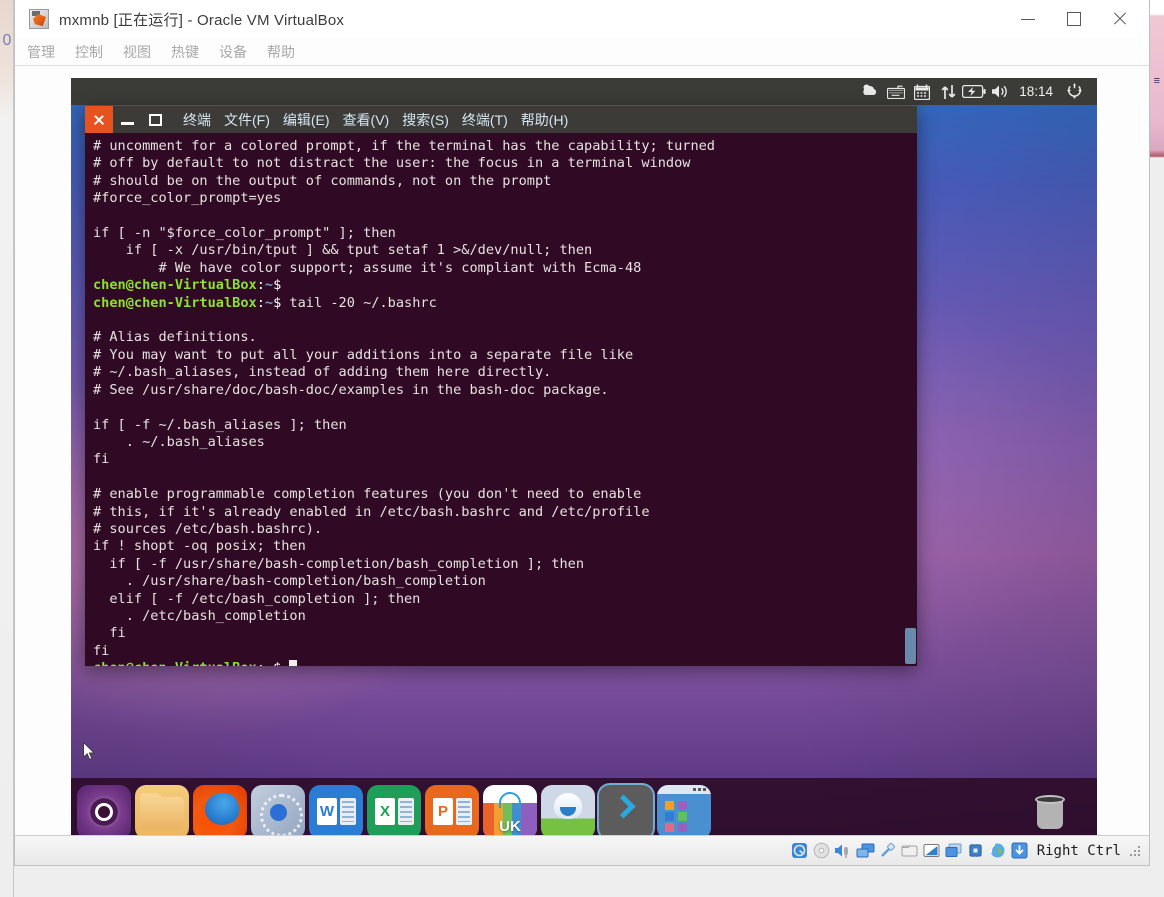  I want to click on terminal-minimize-button, so click(127, 119).